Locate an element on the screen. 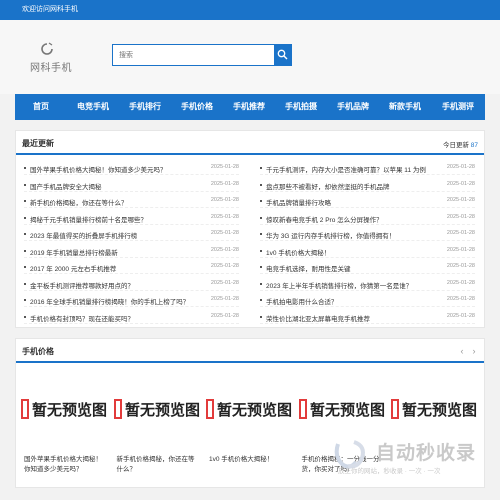 The width and height of the screenshot is (500, 500). news-item: 2023 年上半年手机销售排行榜，你猜第一名是谁？ 2025-01-28 is located at coordinates (367, 284).